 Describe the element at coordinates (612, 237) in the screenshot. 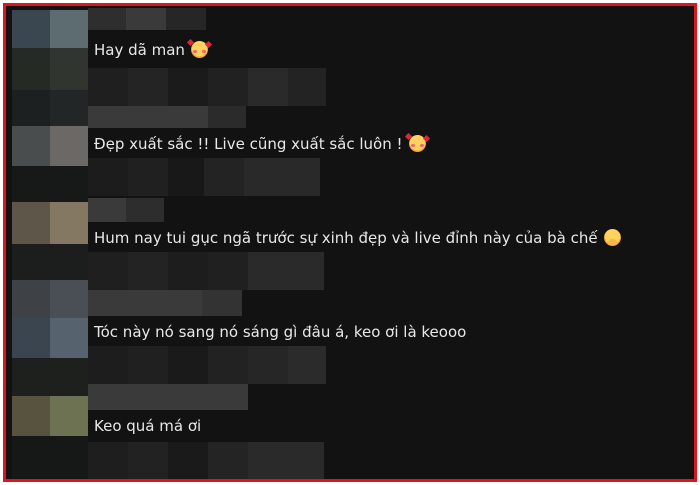

I see `face-with-hand-over-mouth-icon` at that location.